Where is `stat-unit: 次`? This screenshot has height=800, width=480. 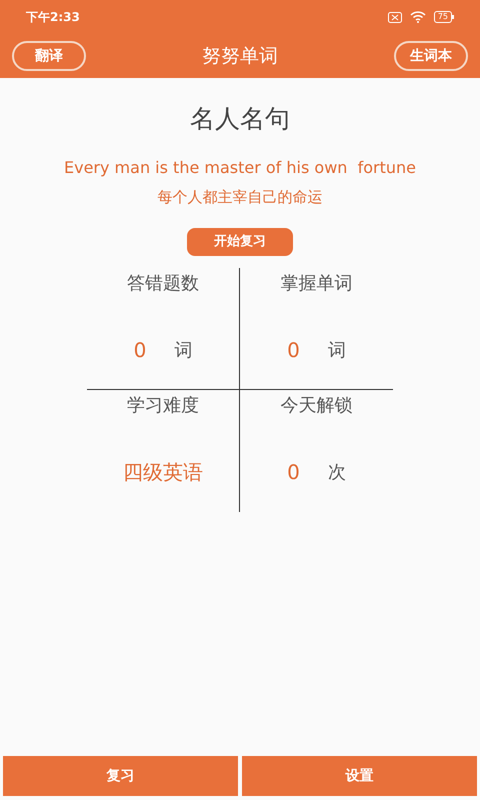 stat-unit: 次 is located at coordinates (337, 472).